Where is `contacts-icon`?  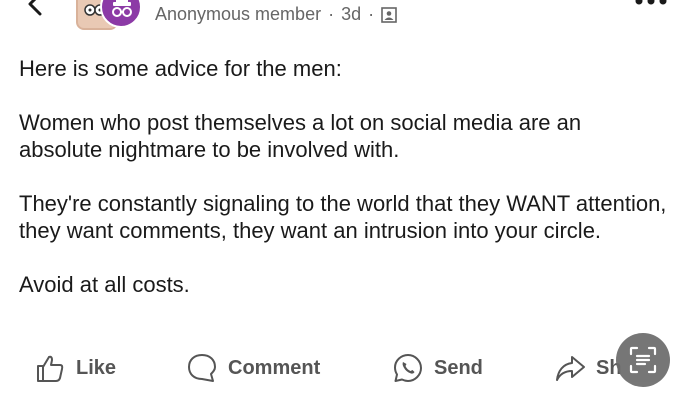 contacts-icon is located at coordinates (389, 14).